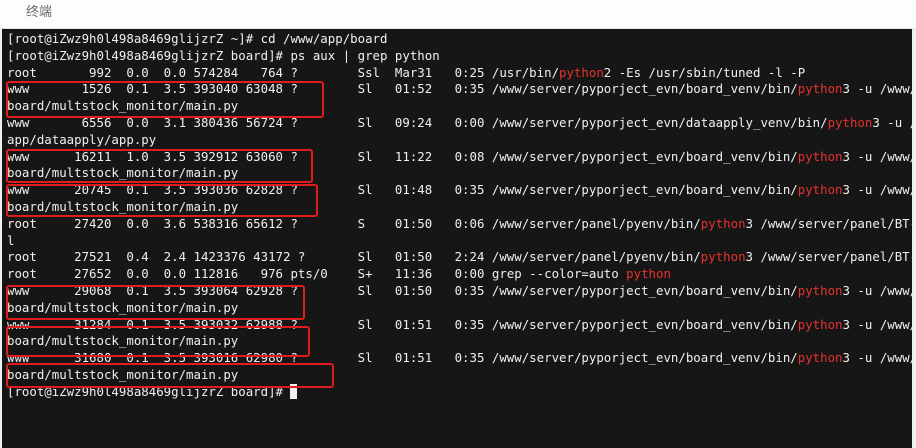  I want to click on terminal-text: app/dataapply/app.py, so click(82, 139).